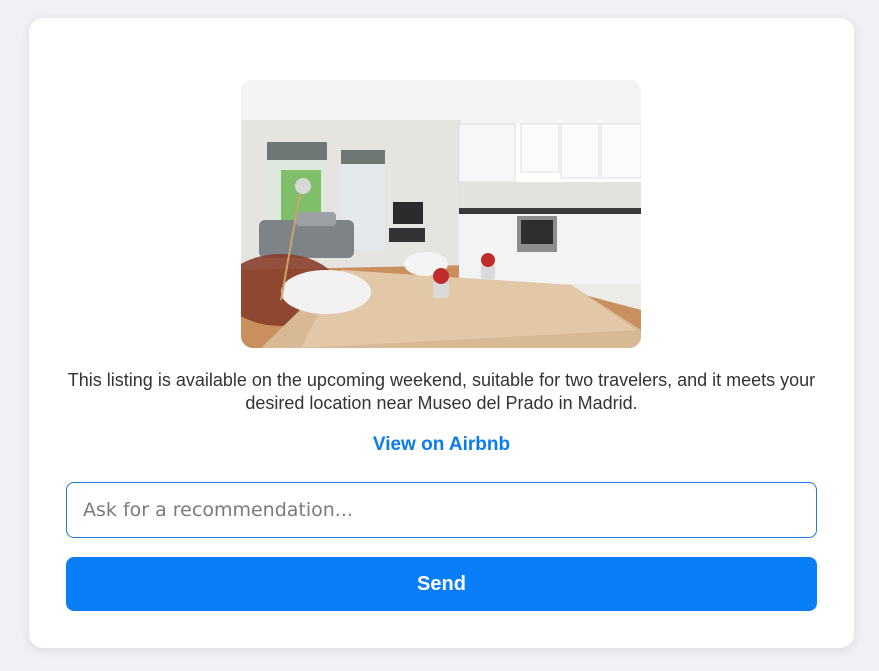  Describe the element at coordinates (441, 445) in the screenshot. I see `view-on-airbnb-link: View on Airbnb` at that location.